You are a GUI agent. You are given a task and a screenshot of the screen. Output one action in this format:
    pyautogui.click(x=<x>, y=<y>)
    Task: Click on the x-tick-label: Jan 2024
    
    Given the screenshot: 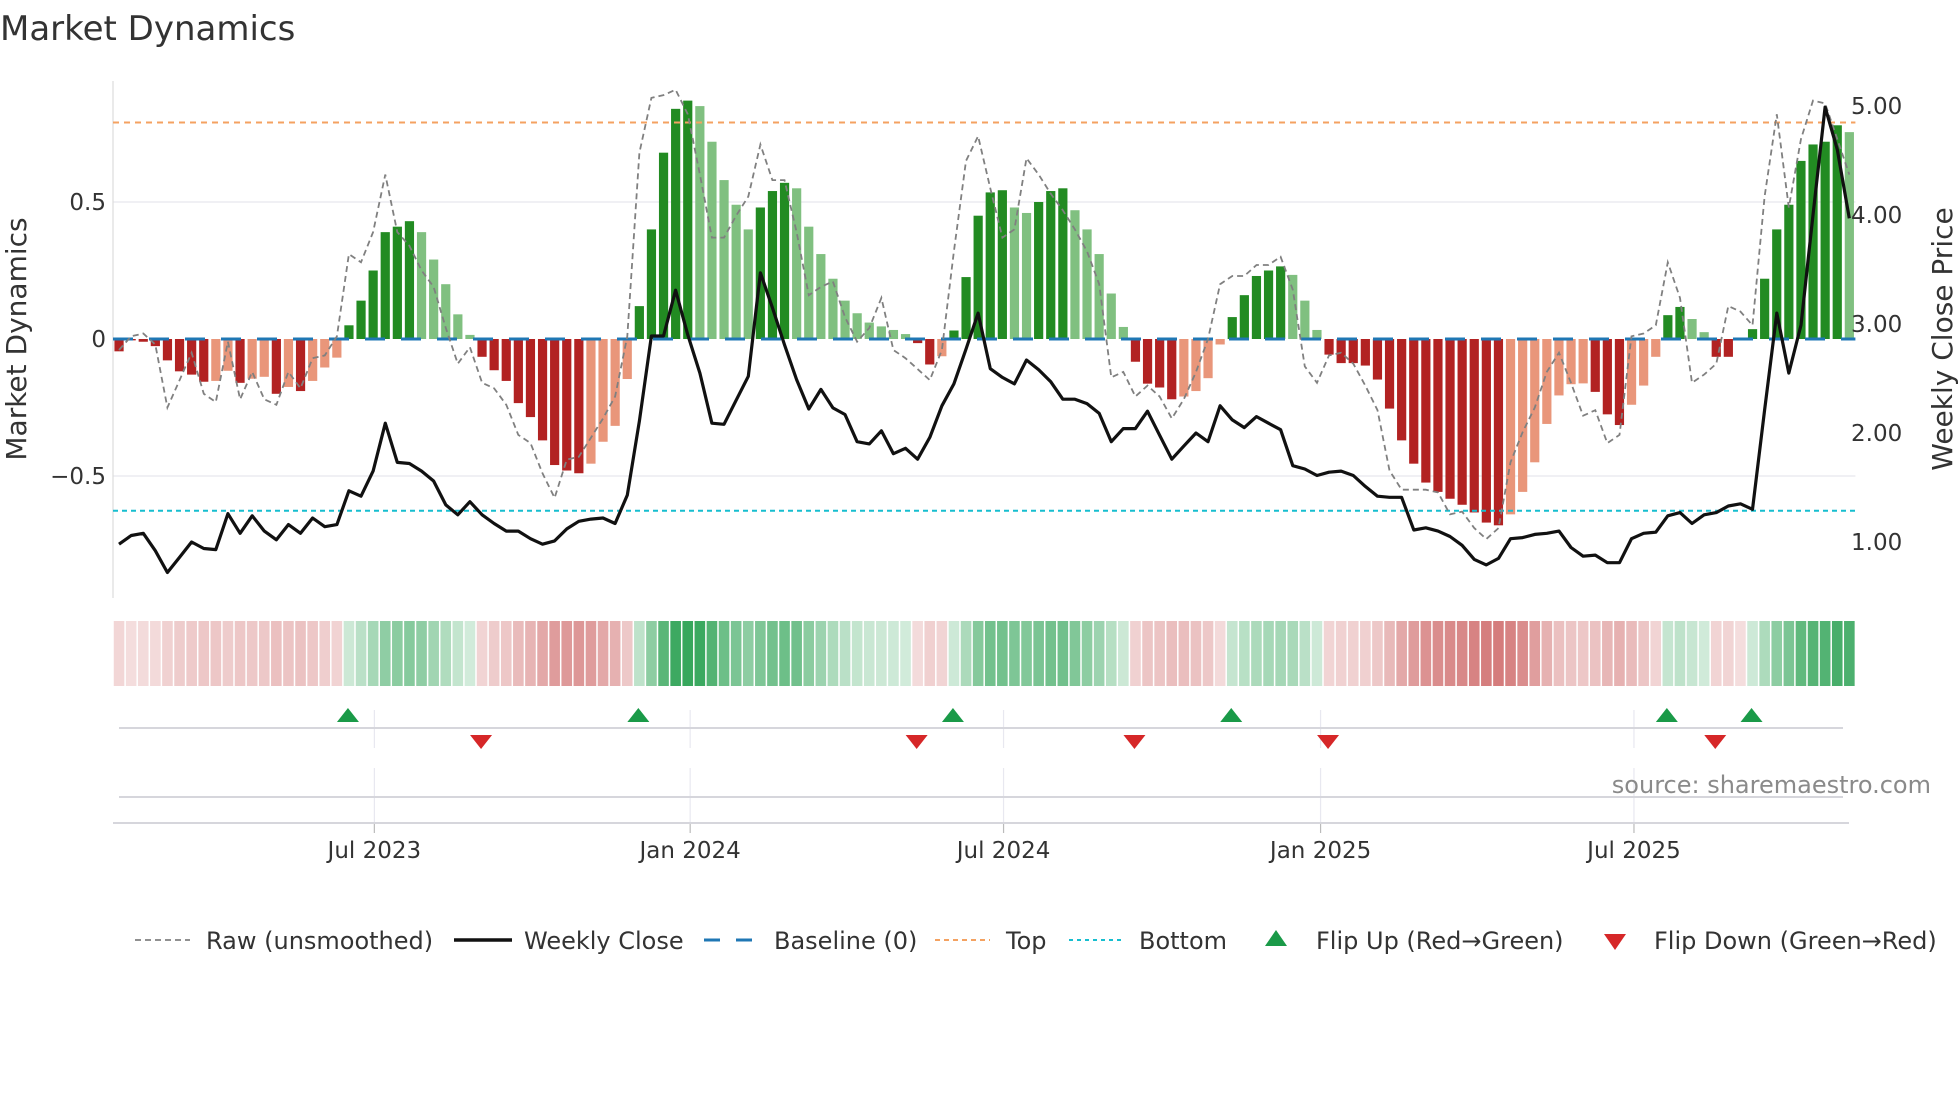 What is the action you would take?
    pyautogui.click(x=689, y=851)
    